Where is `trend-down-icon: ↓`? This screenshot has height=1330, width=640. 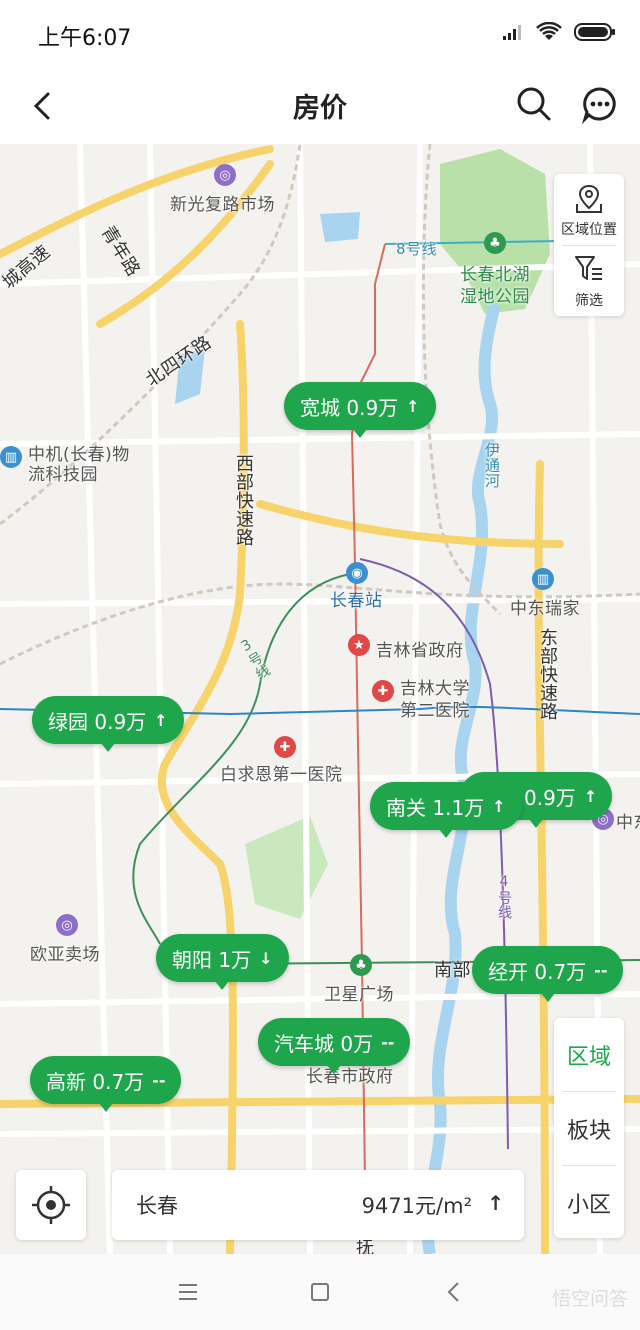 trend-down-icon: ↓ is located at coordinates (266, 958).